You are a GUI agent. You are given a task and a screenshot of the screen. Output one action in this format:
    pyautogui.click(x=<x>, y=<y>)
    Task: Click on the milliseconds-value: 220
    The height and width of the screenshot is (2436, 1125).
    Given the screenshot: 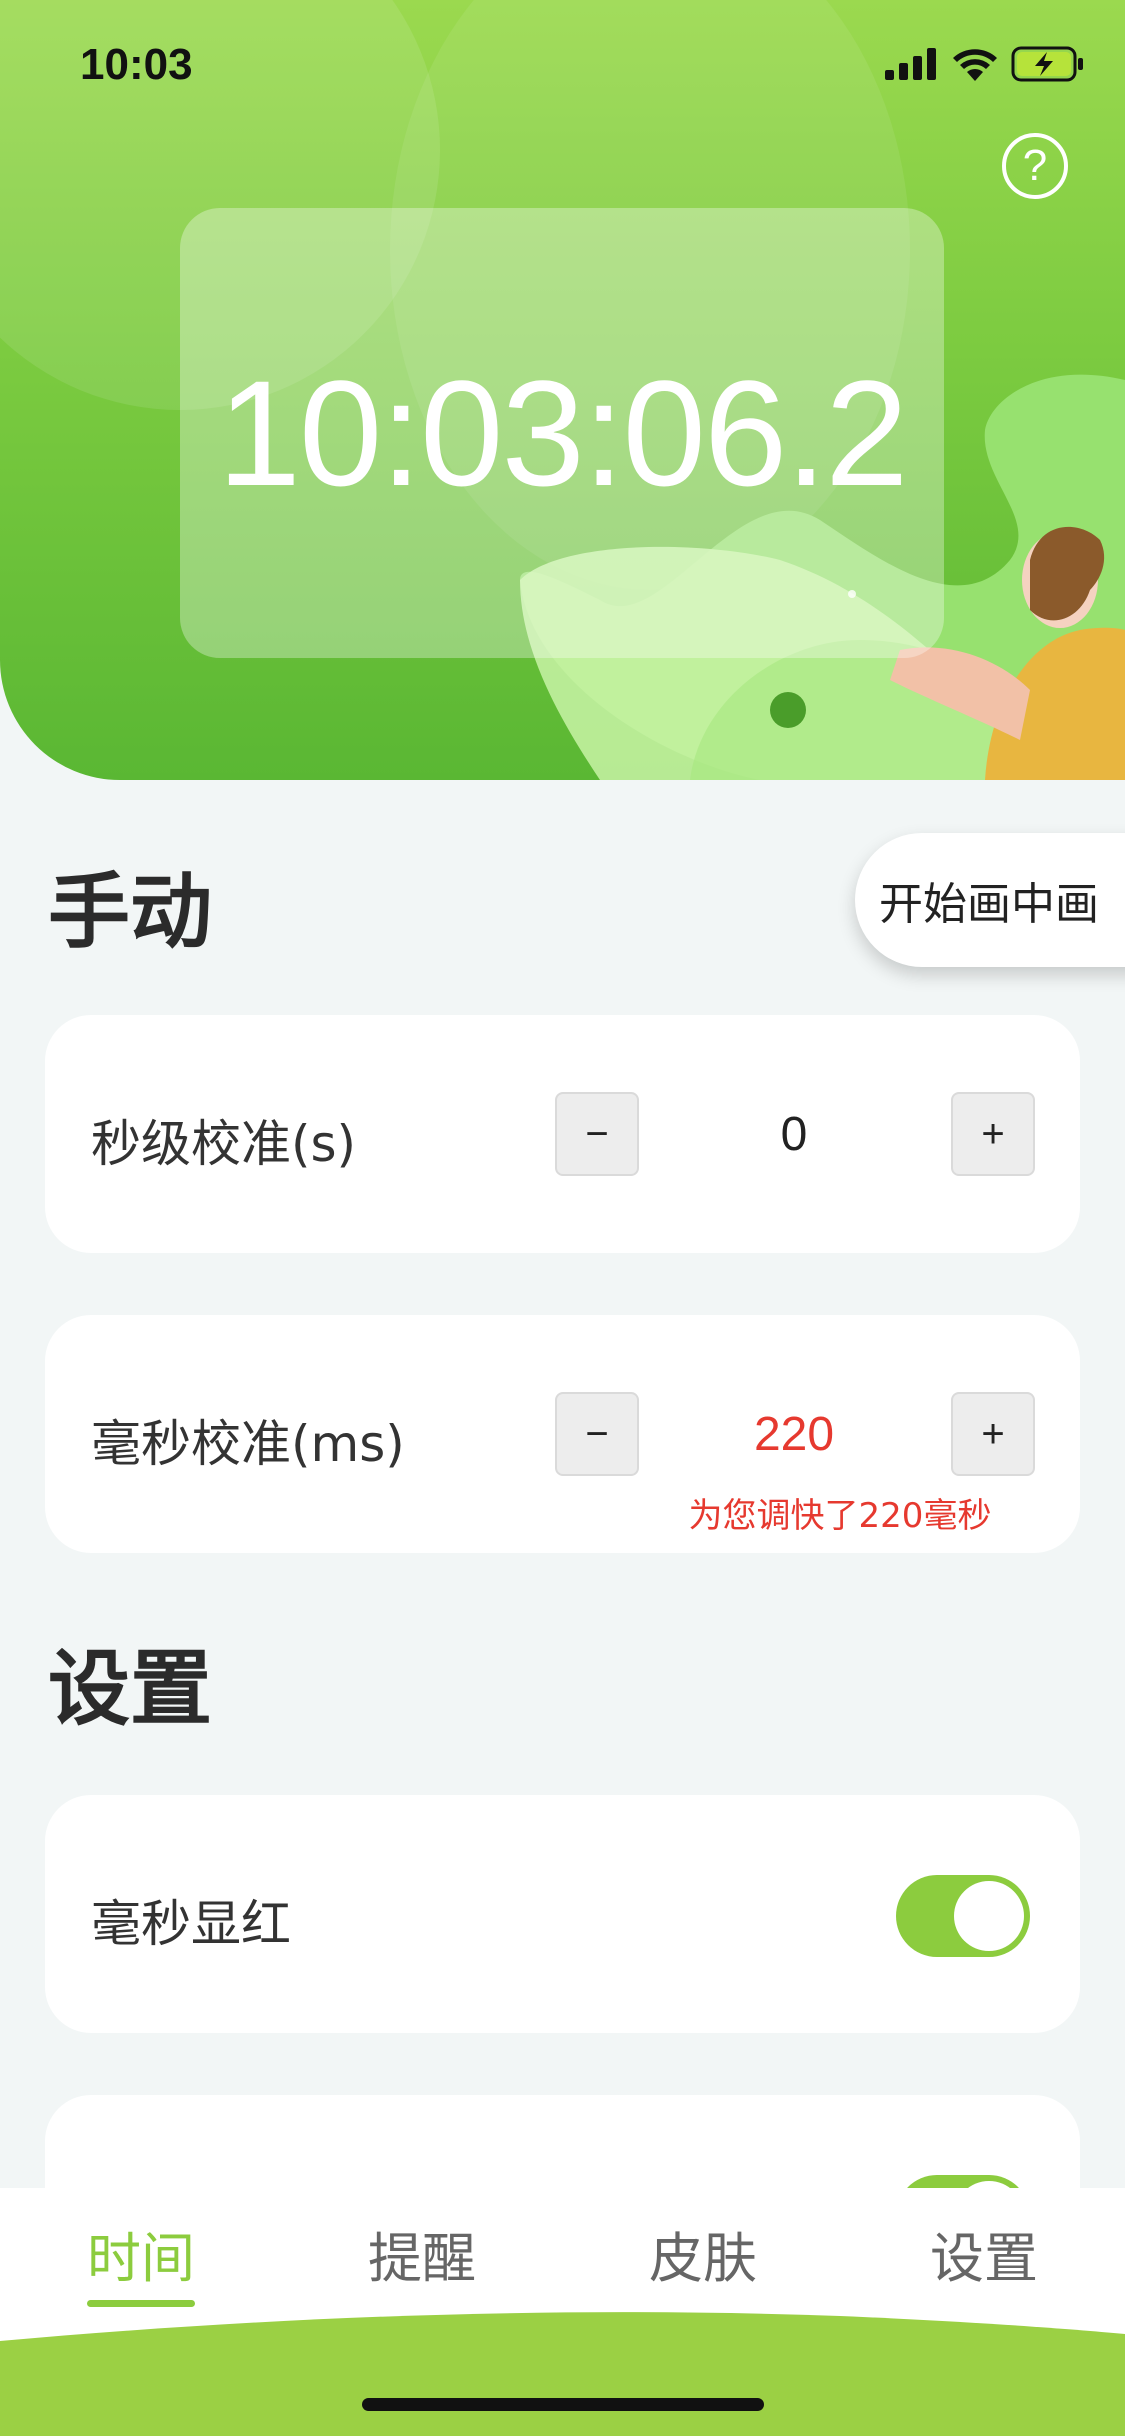 What is the action you would take?
    pyautogui.click(x=794, y=1434)
    